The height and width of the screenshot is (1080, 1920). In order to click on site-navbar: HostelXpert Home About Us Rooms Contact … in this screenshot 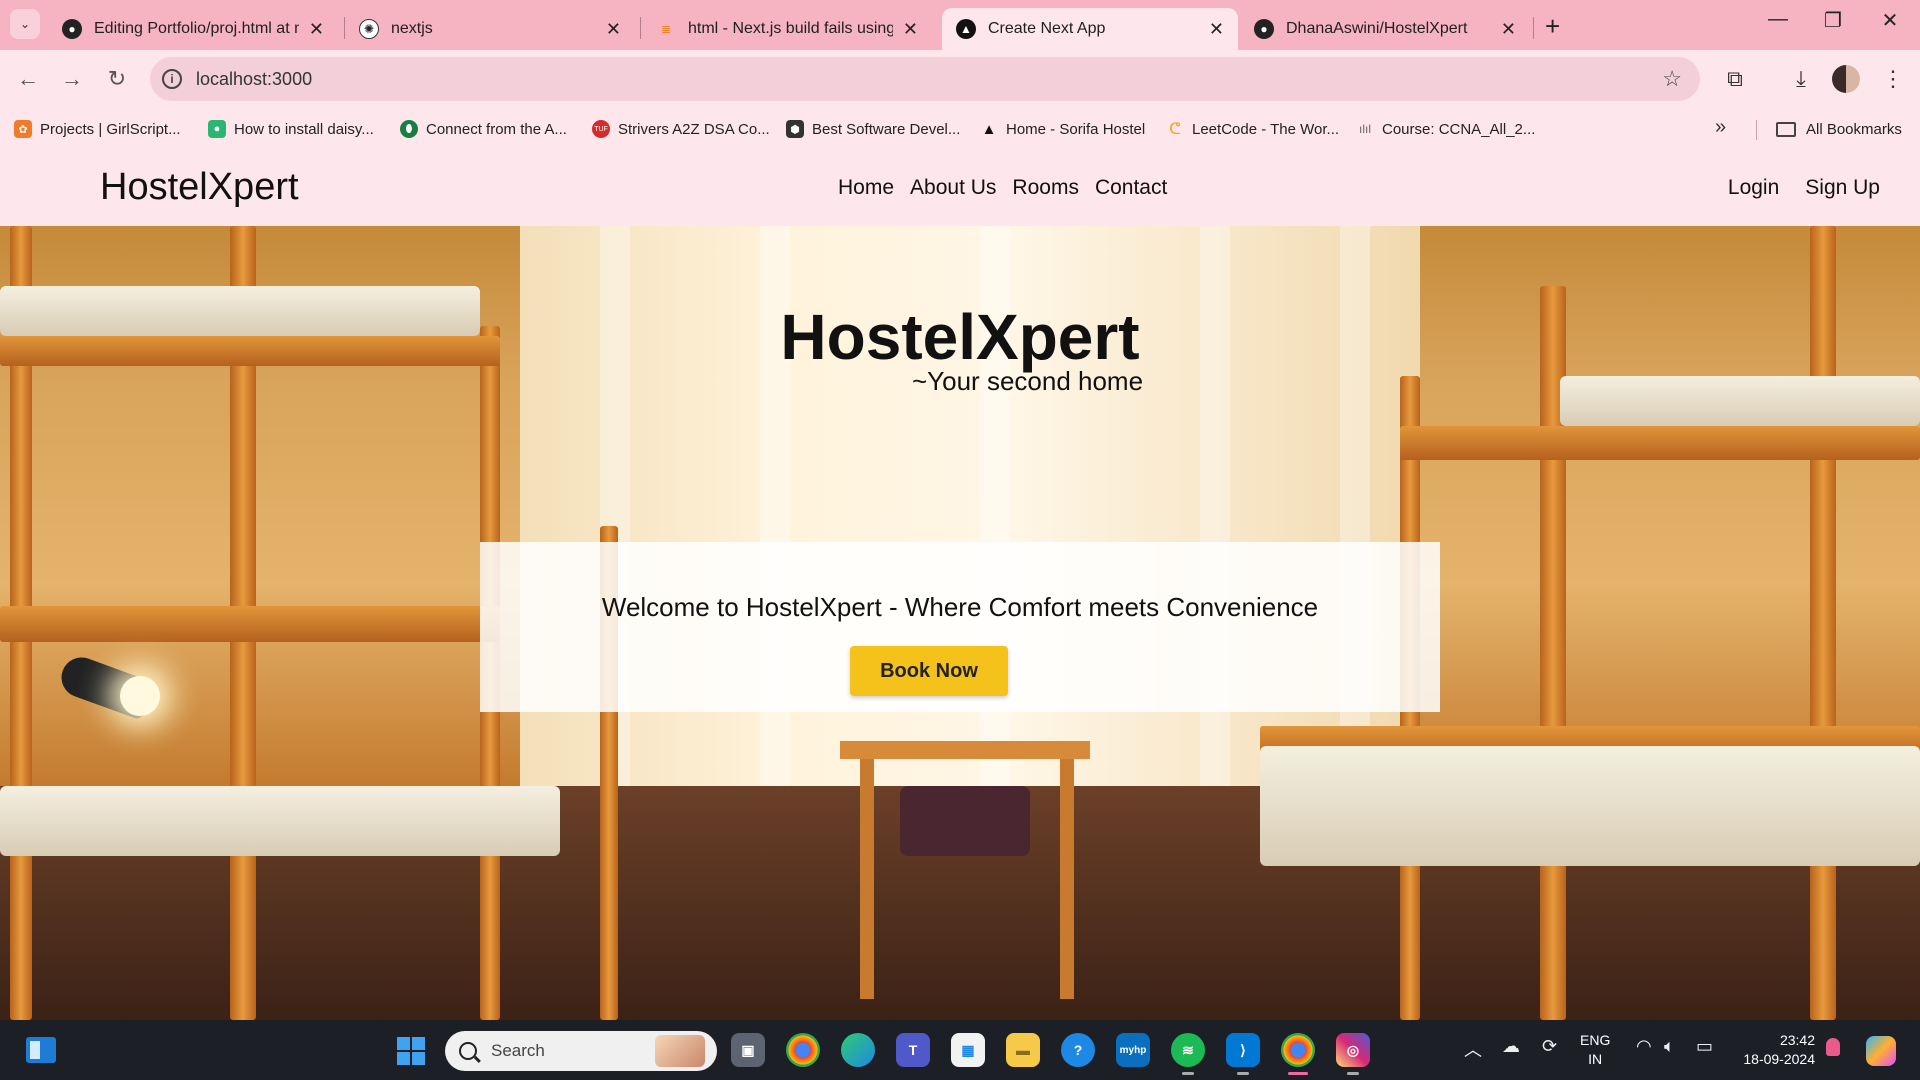, I will do `click(960, 188)`.